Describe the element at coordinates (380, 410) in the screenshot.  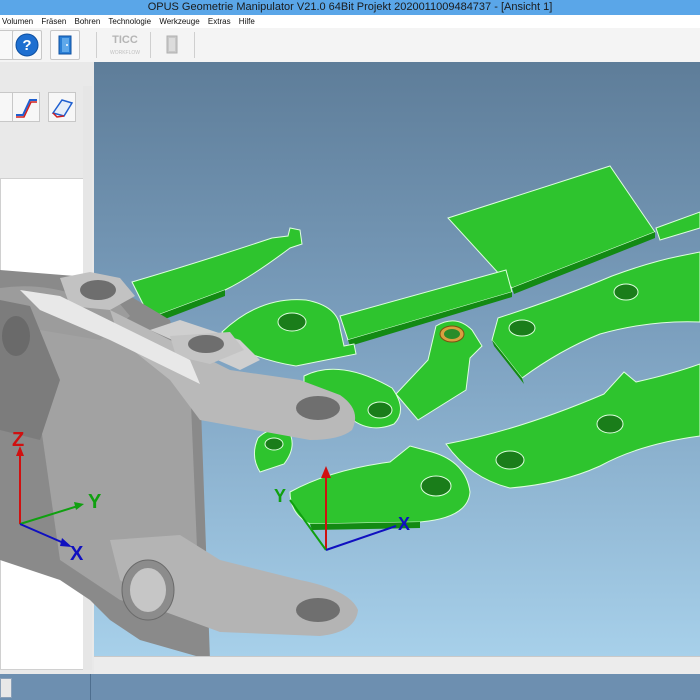
I see `green-ring-hole` at that location.